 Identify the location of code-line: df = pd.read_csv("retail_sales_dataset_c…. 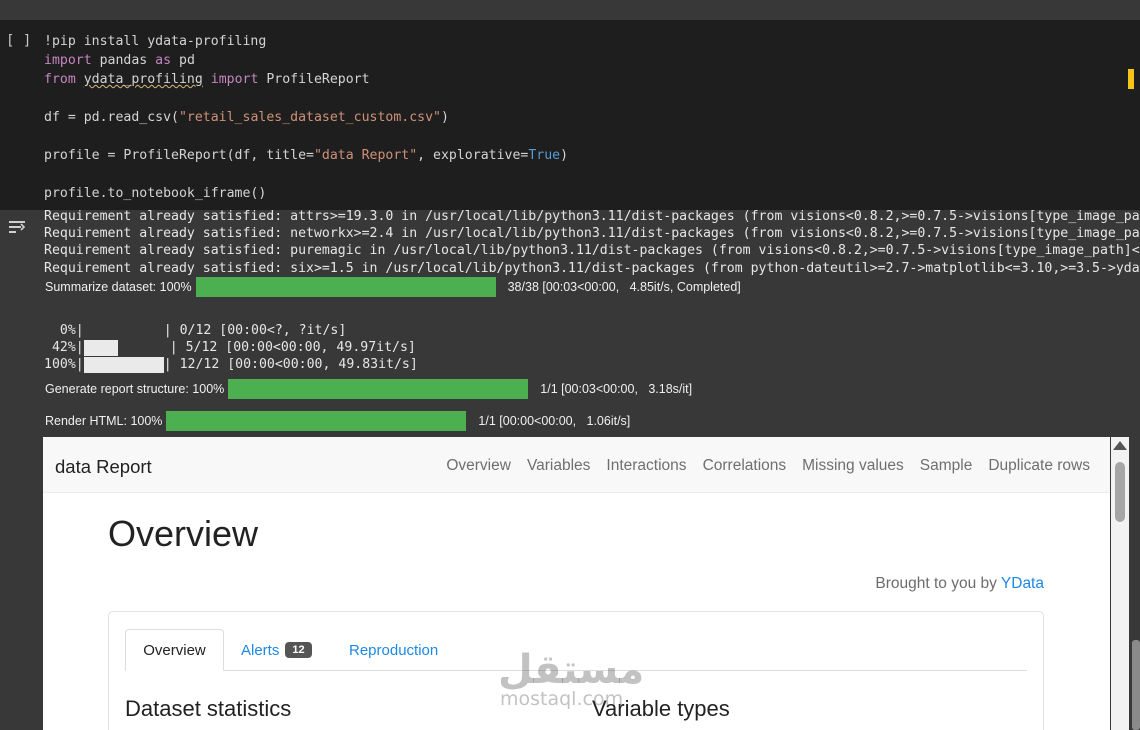
(306, 117).